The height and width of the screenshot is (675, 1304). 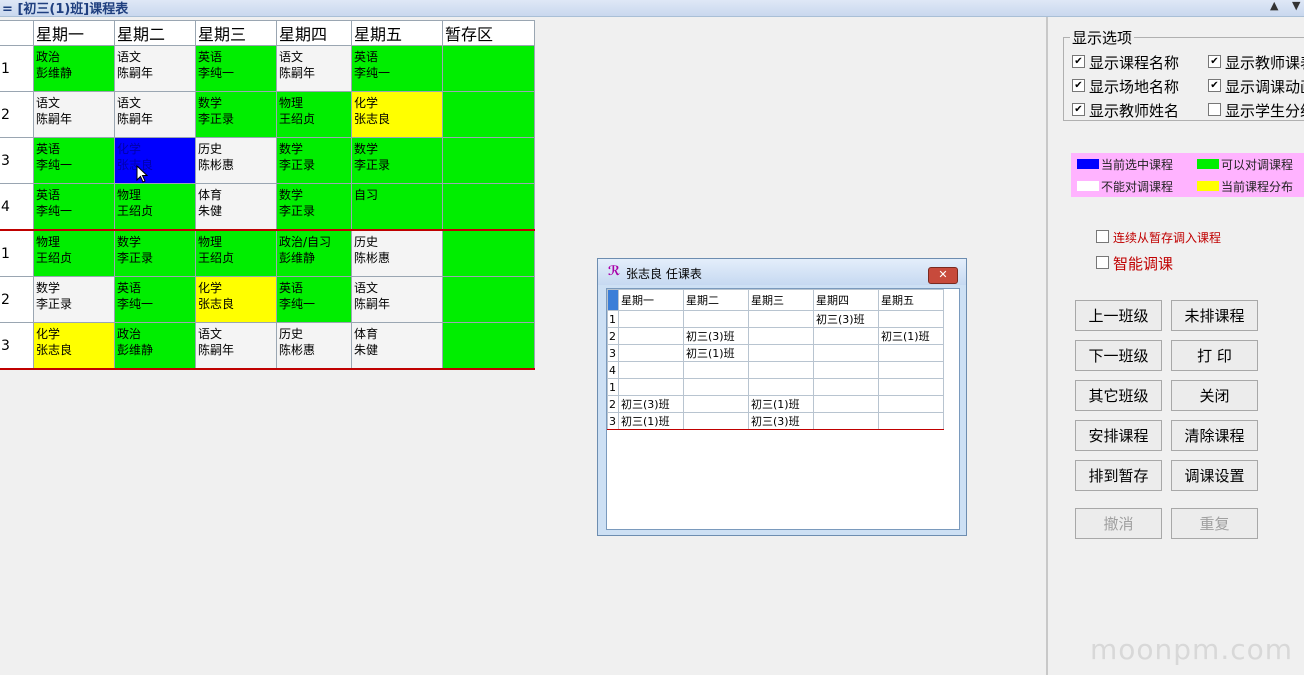 I want to click on close-button: 关闭, so click(x=1214, y=395).